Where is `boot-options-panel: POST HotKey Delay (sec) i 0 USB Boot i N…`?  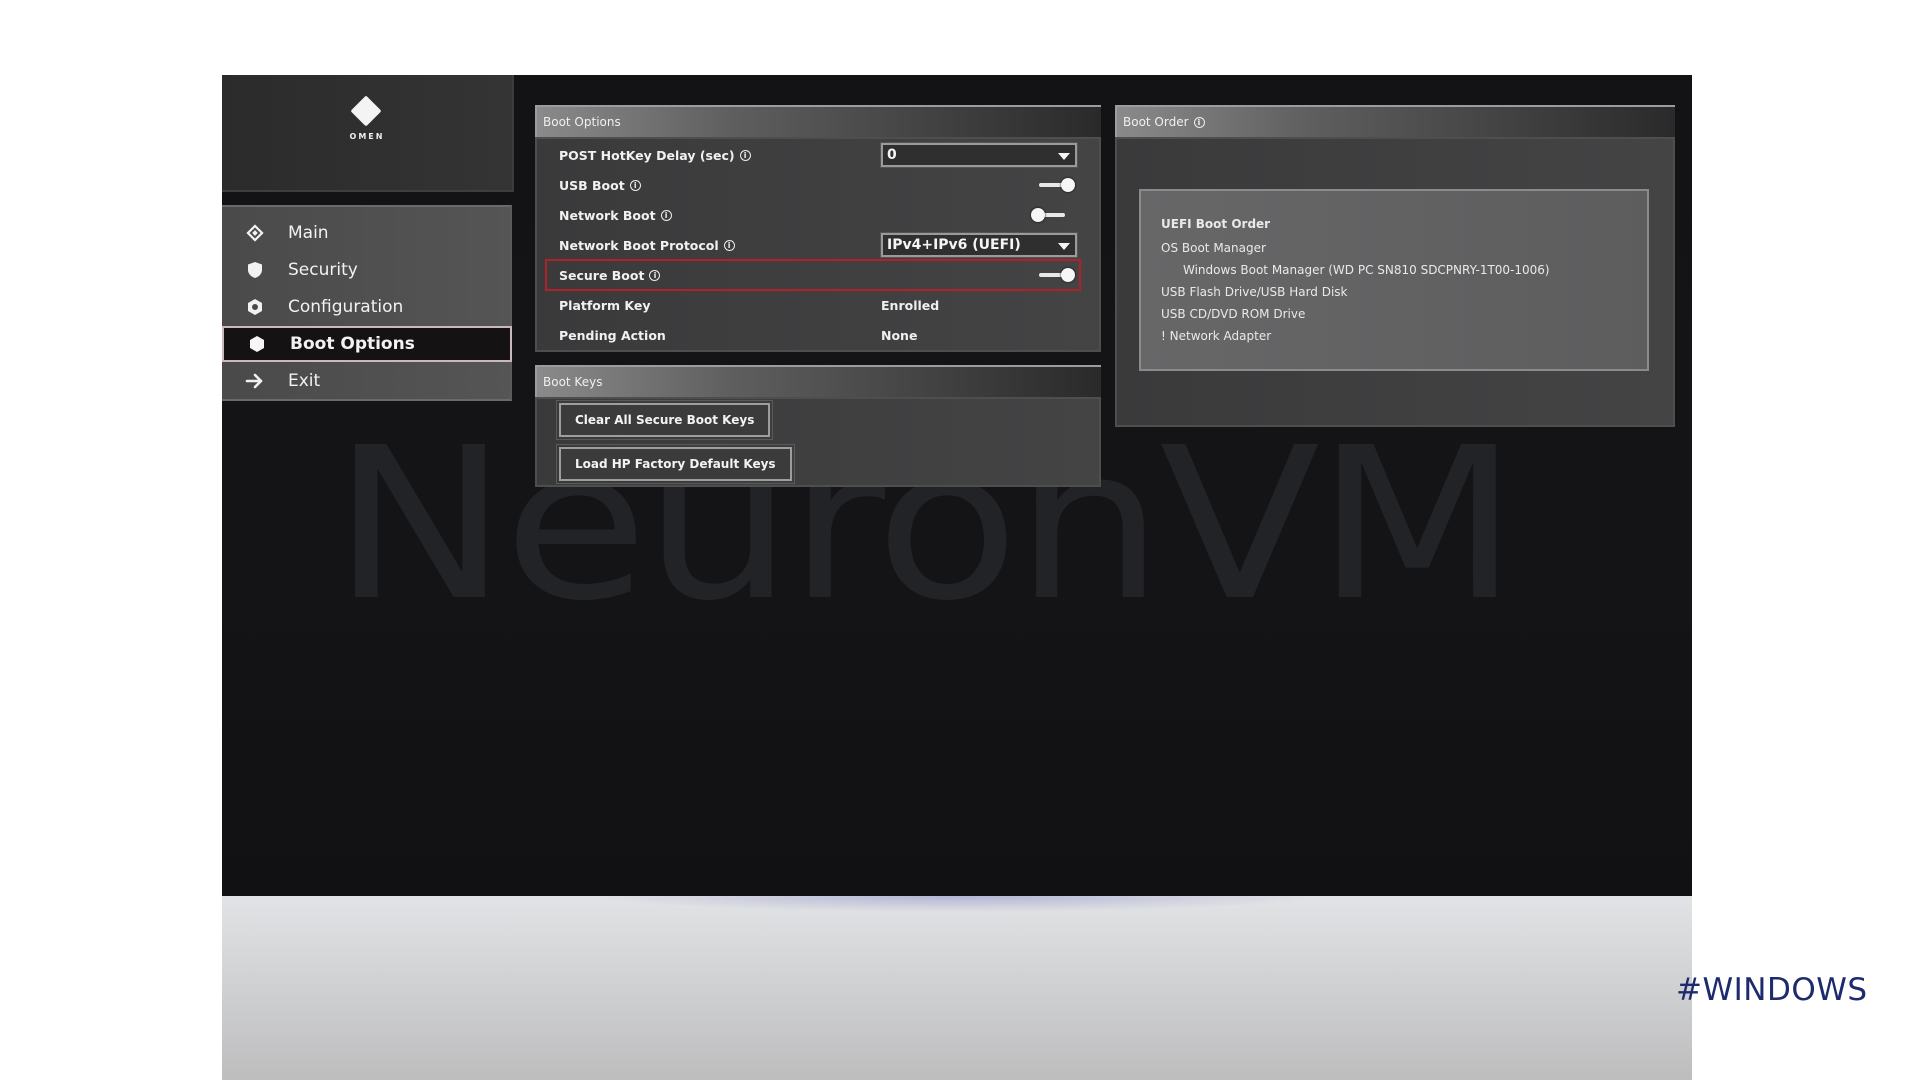 boot-options-panel: POST HotKey Delay (sec) i 0 USB Boot i N… is located at coordinates (818, 244).